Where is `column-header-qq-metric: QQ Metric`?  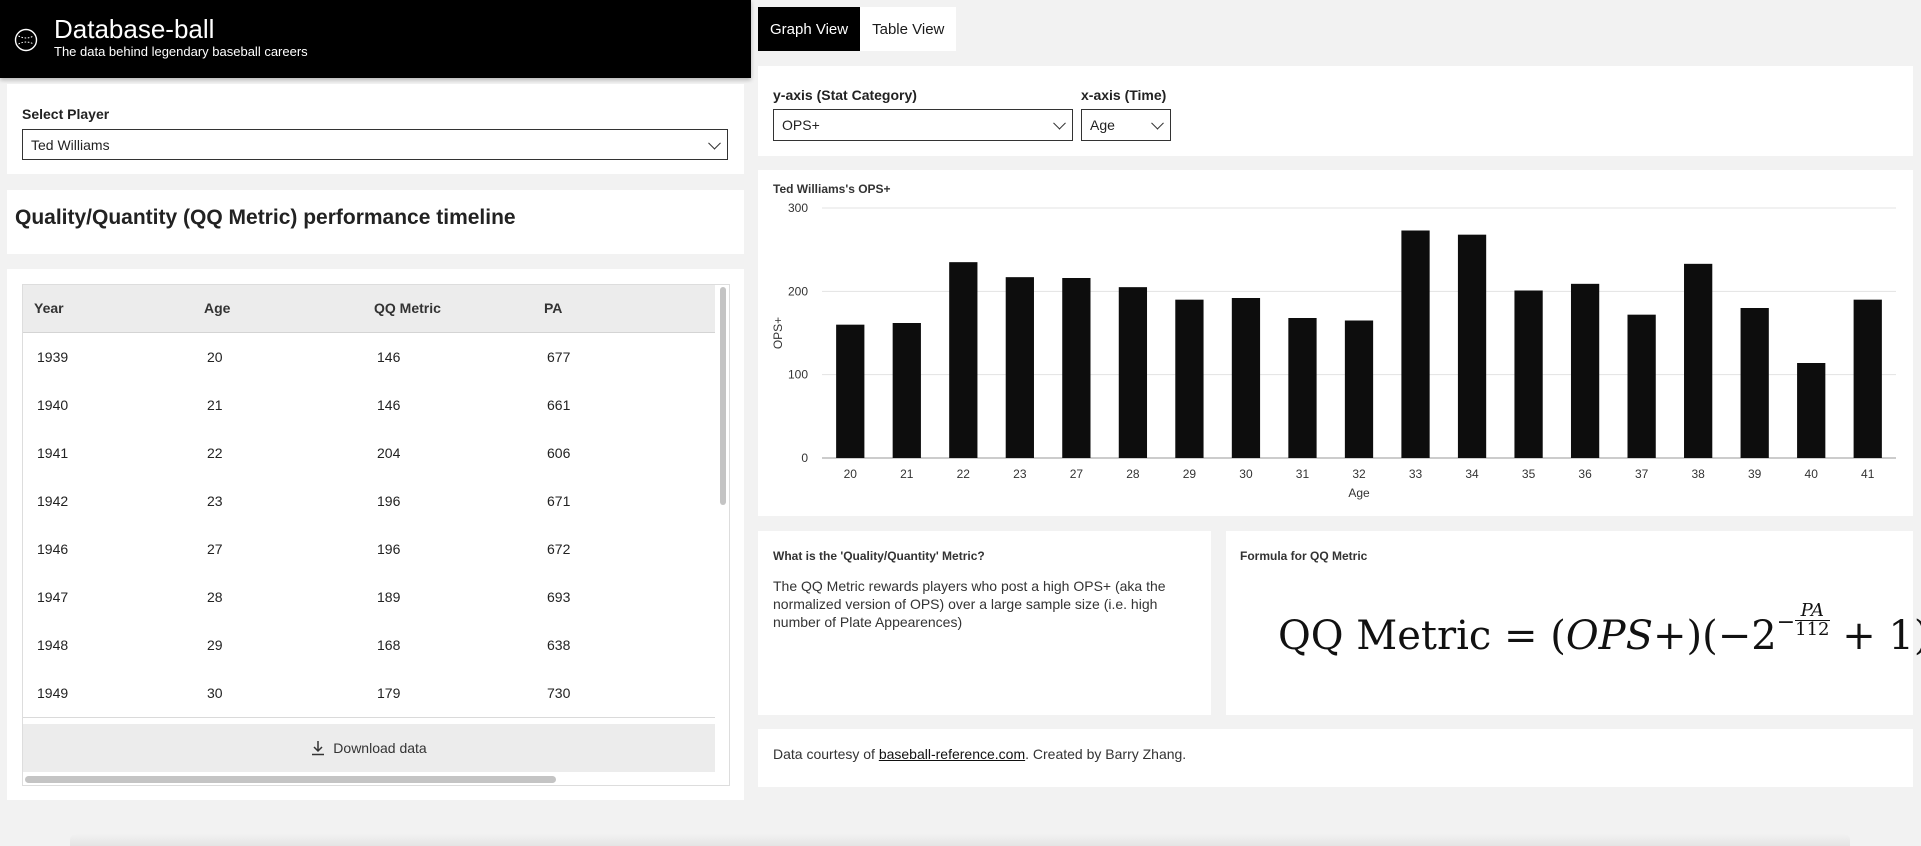 column-header-qq-metric: QQ Metric is located at coordinates (407, 308).